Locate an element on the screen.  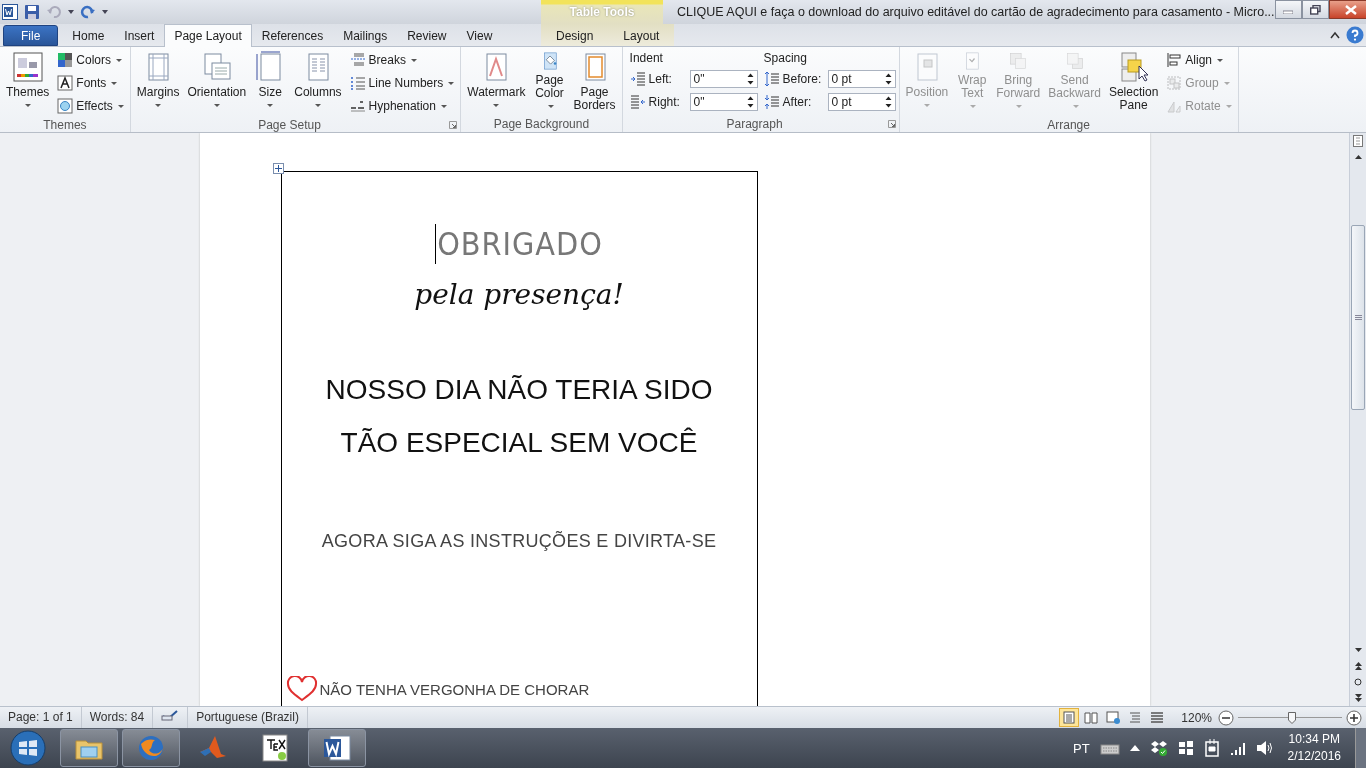
slider-thumb is located at coordinates (1291, 717).